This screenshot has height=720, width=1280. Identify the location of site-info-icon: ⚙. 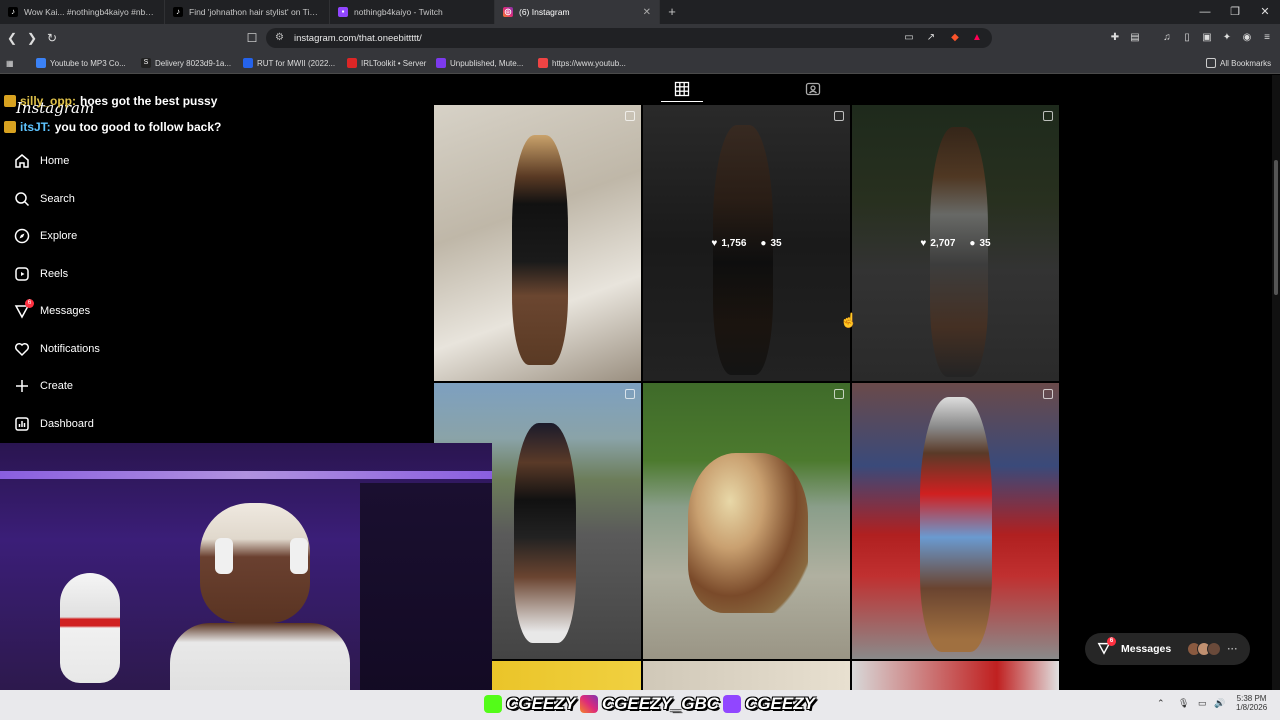
(279, 37).